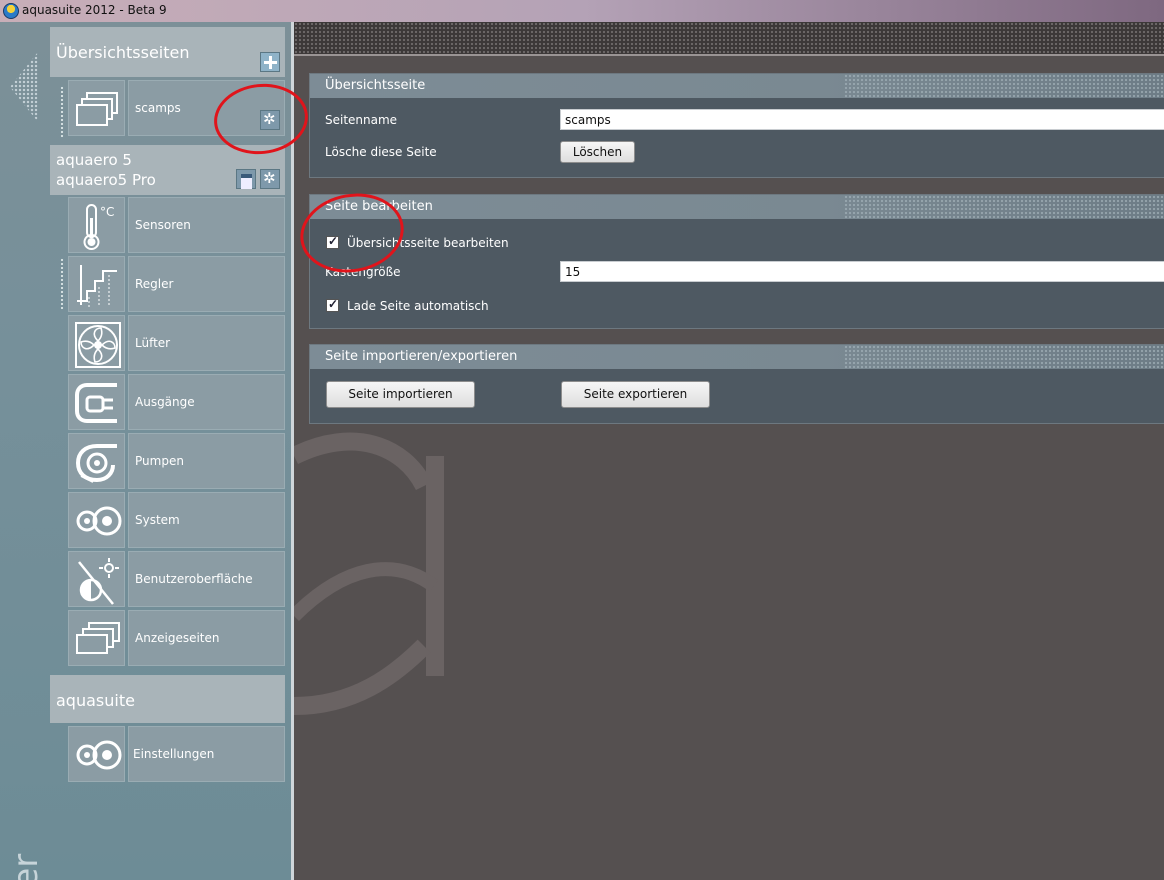  What do you see at coordinates (96, 225) in the screenshot?
I see `thermometer-icon: °C` at bounding box center [96, 225].